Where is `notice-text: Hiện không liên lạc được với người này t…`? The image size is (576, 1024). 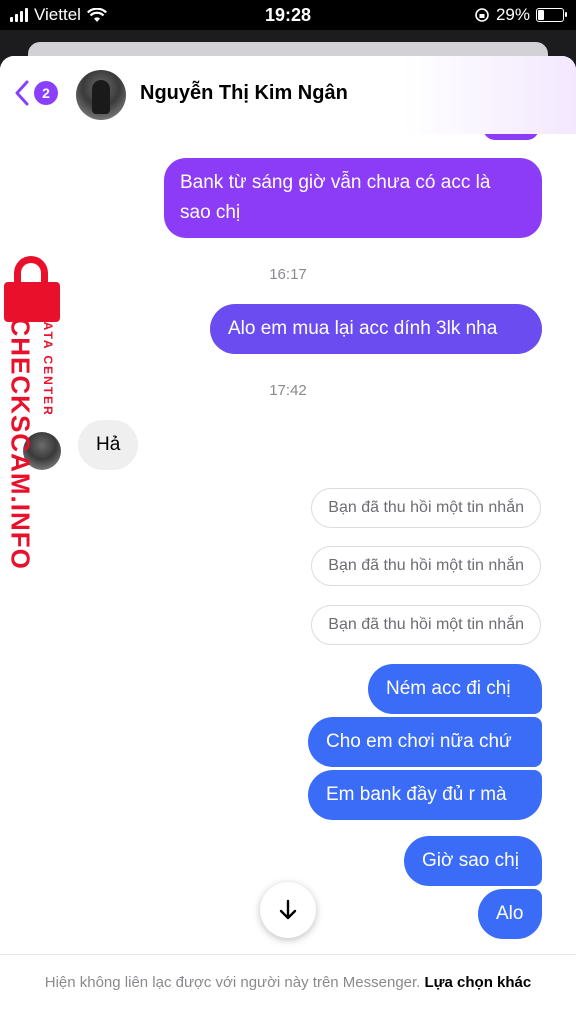
notice-text: Hiện không liên lạc được với người này t… is located at coordinates (232, 982).